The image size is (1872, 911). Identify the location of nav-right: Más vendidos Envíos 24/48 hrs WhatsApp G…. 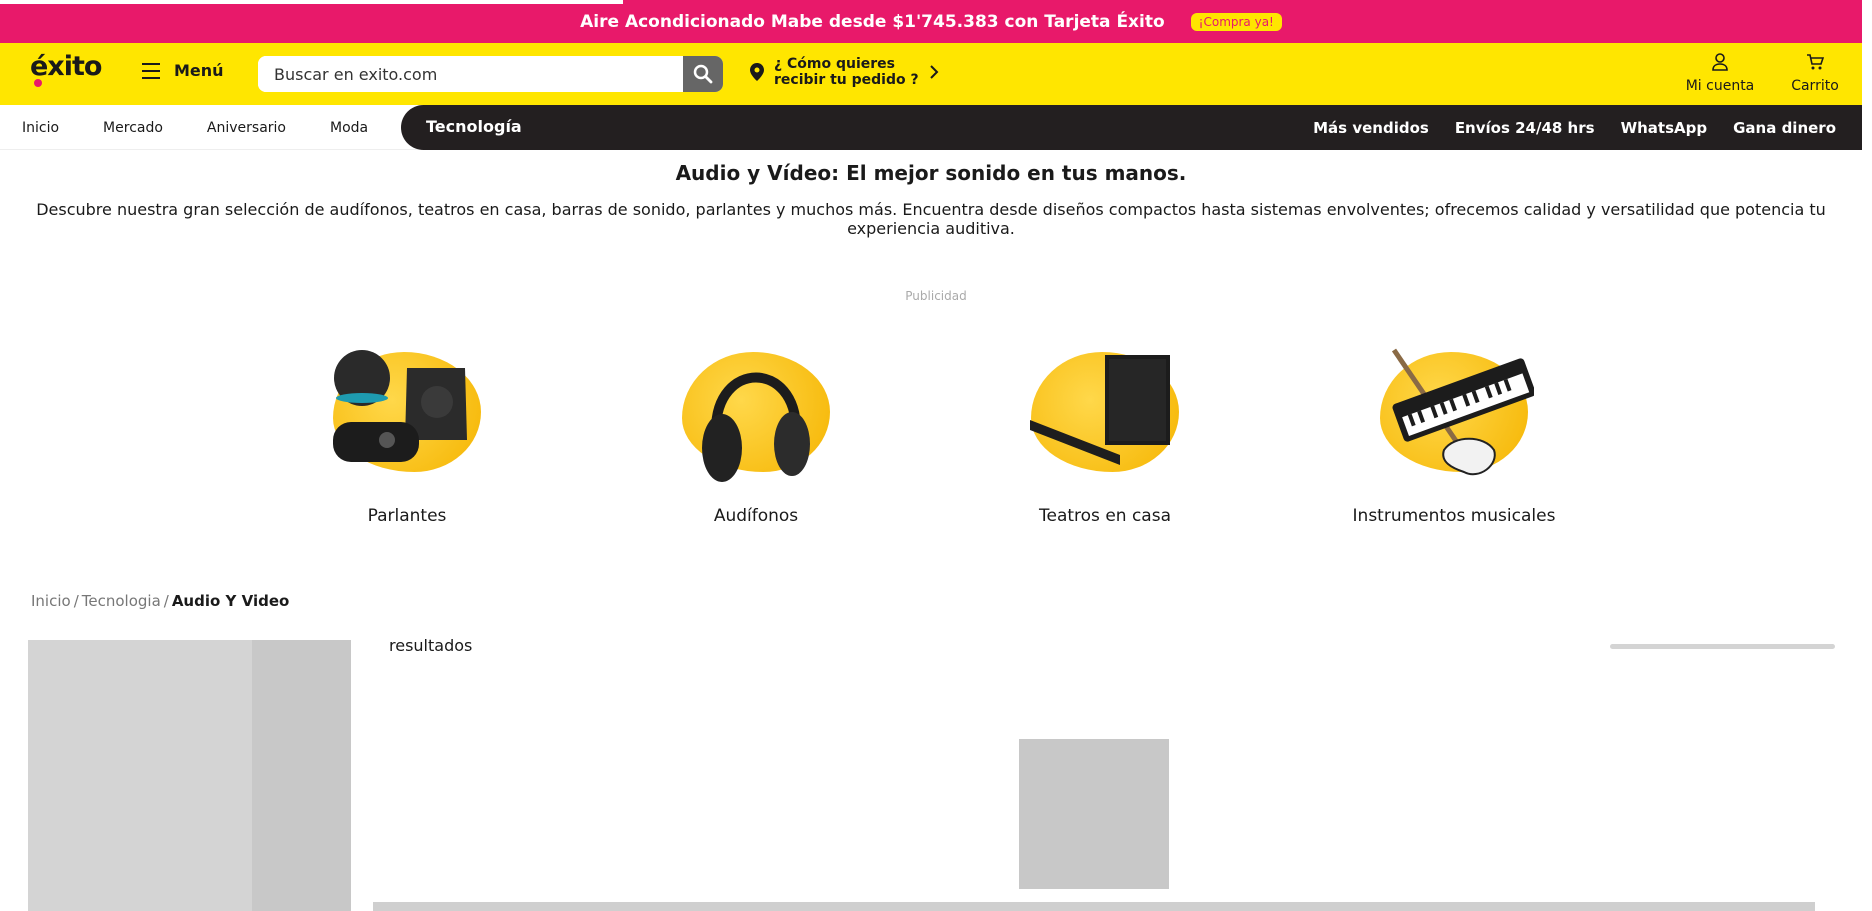
(1574, 127).